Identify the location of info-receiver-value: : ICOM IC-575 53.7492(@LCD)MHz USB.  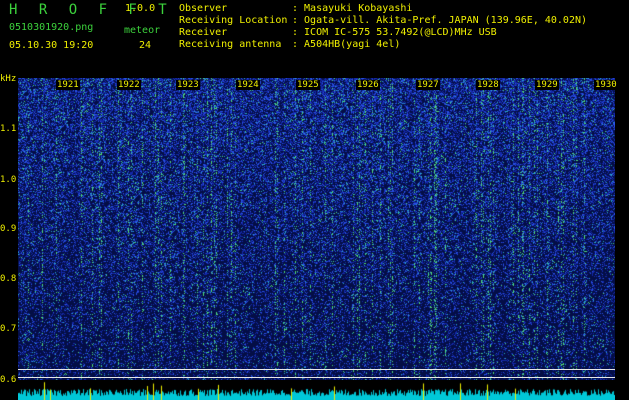
(394, 32).